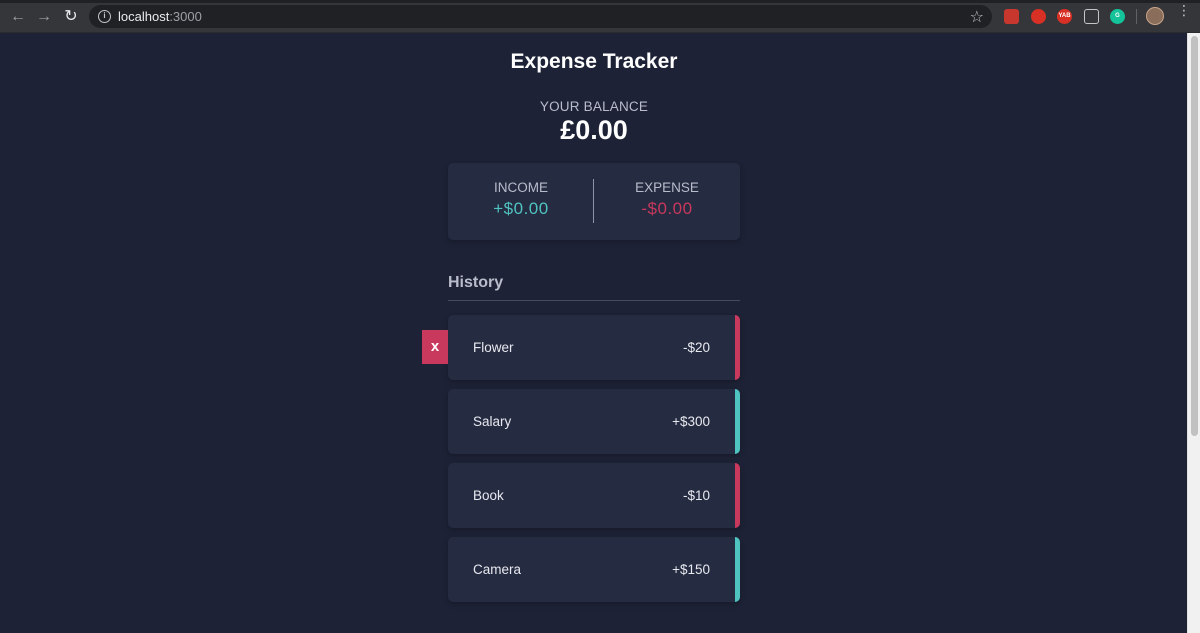  Describe the element at coordinates (540, 16) in the screenshot. I see `address-bar: i localhost:3000 ☆` at that location.